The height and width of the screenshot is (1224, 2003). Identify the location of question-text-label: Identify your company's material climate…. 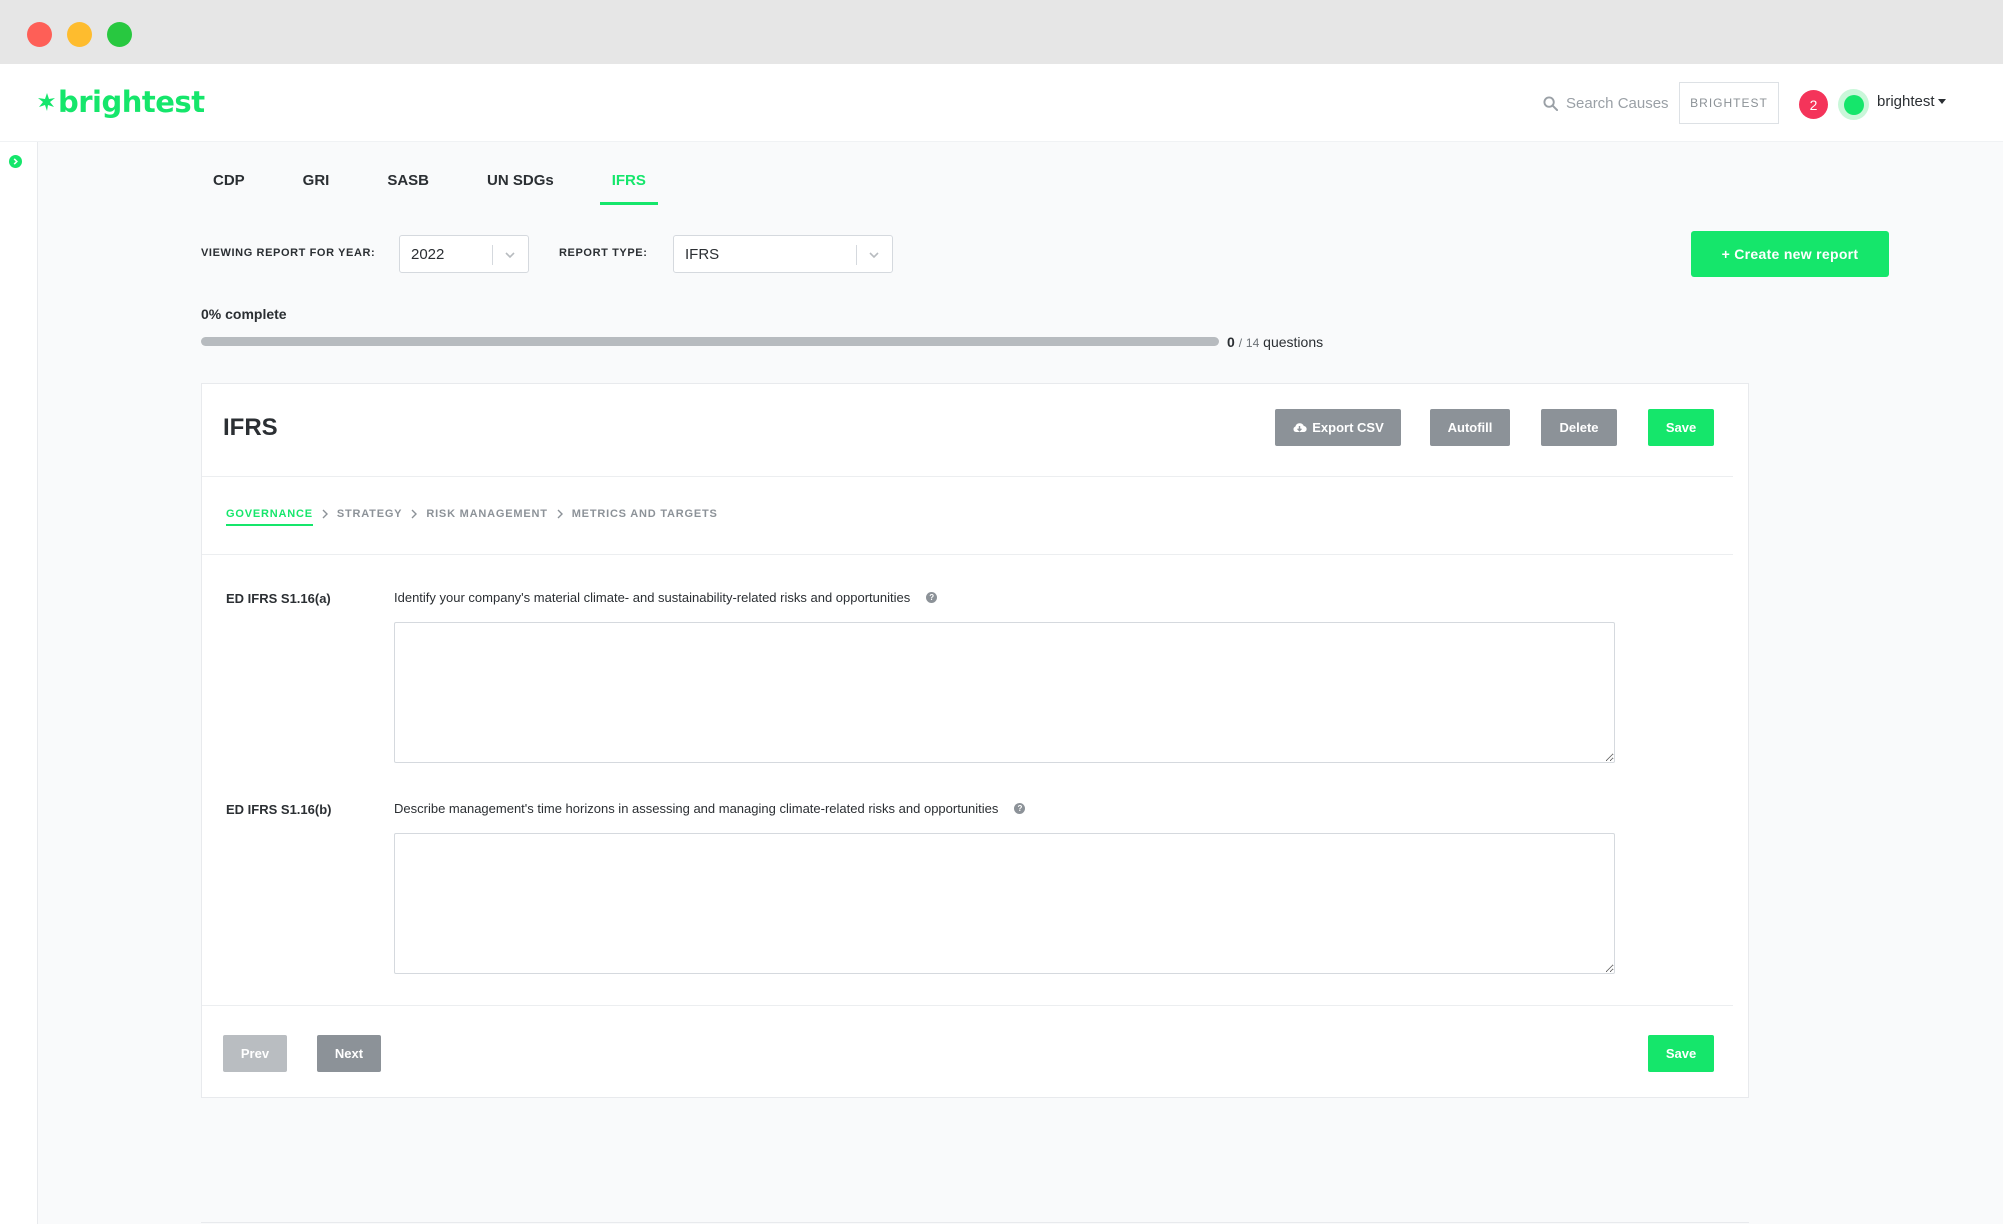
(652, 597).